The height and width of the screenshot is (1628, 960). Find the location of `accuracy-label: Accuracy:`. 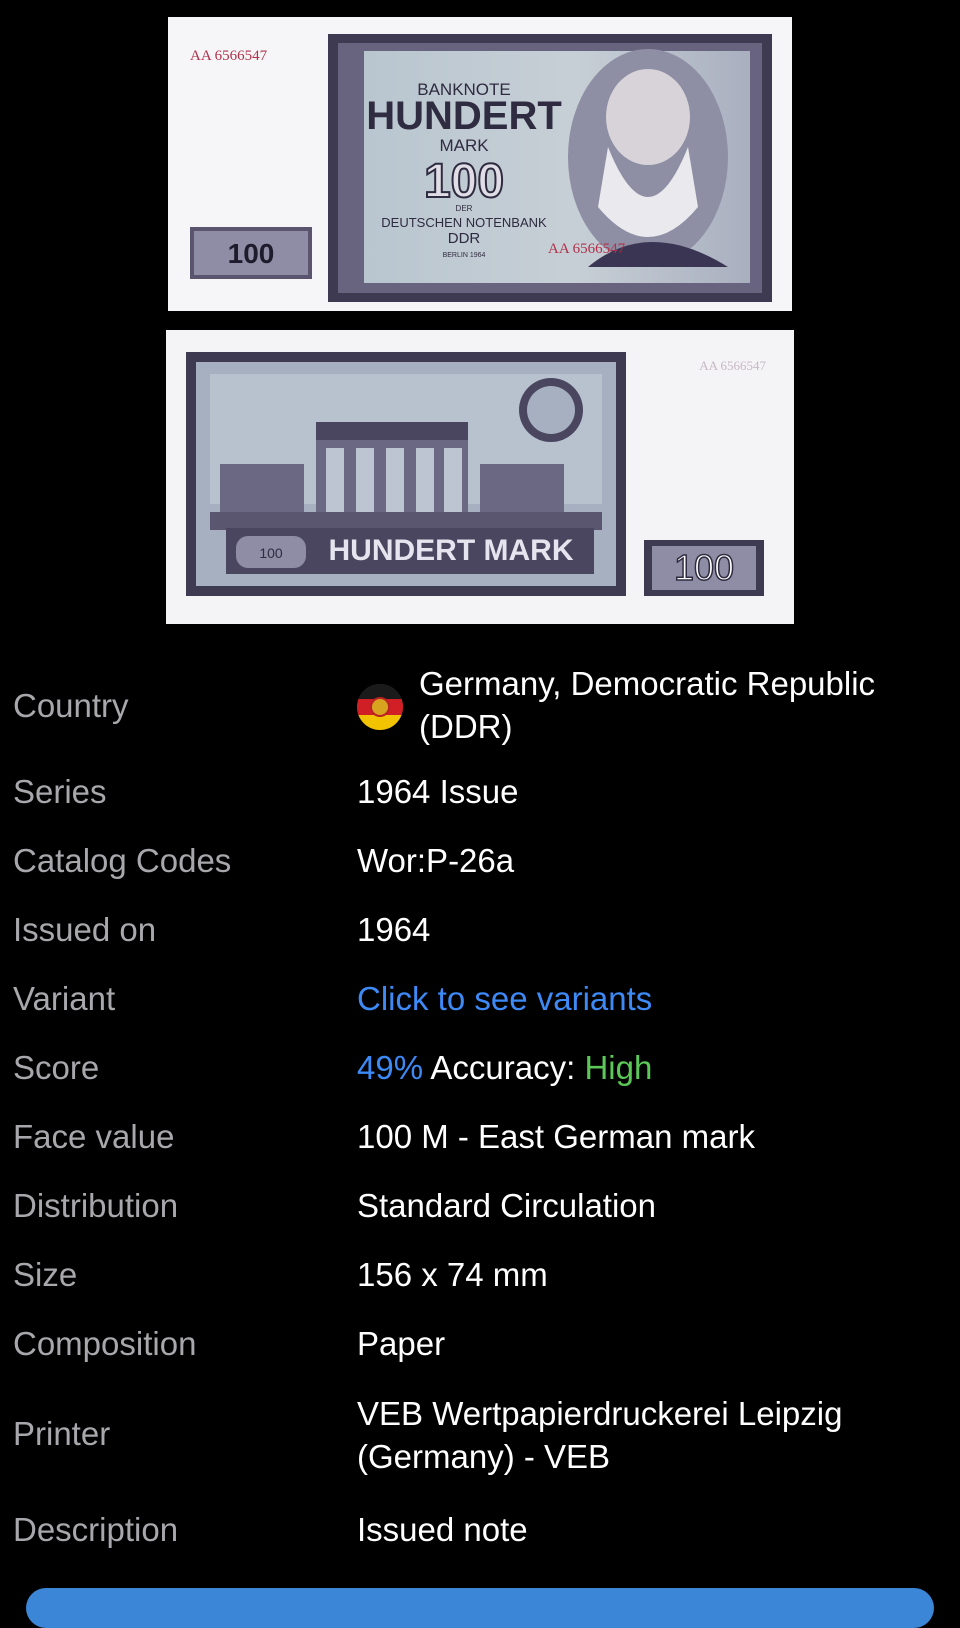

accuracy-label: Accuracy: is located at coordinates (503, 1067).